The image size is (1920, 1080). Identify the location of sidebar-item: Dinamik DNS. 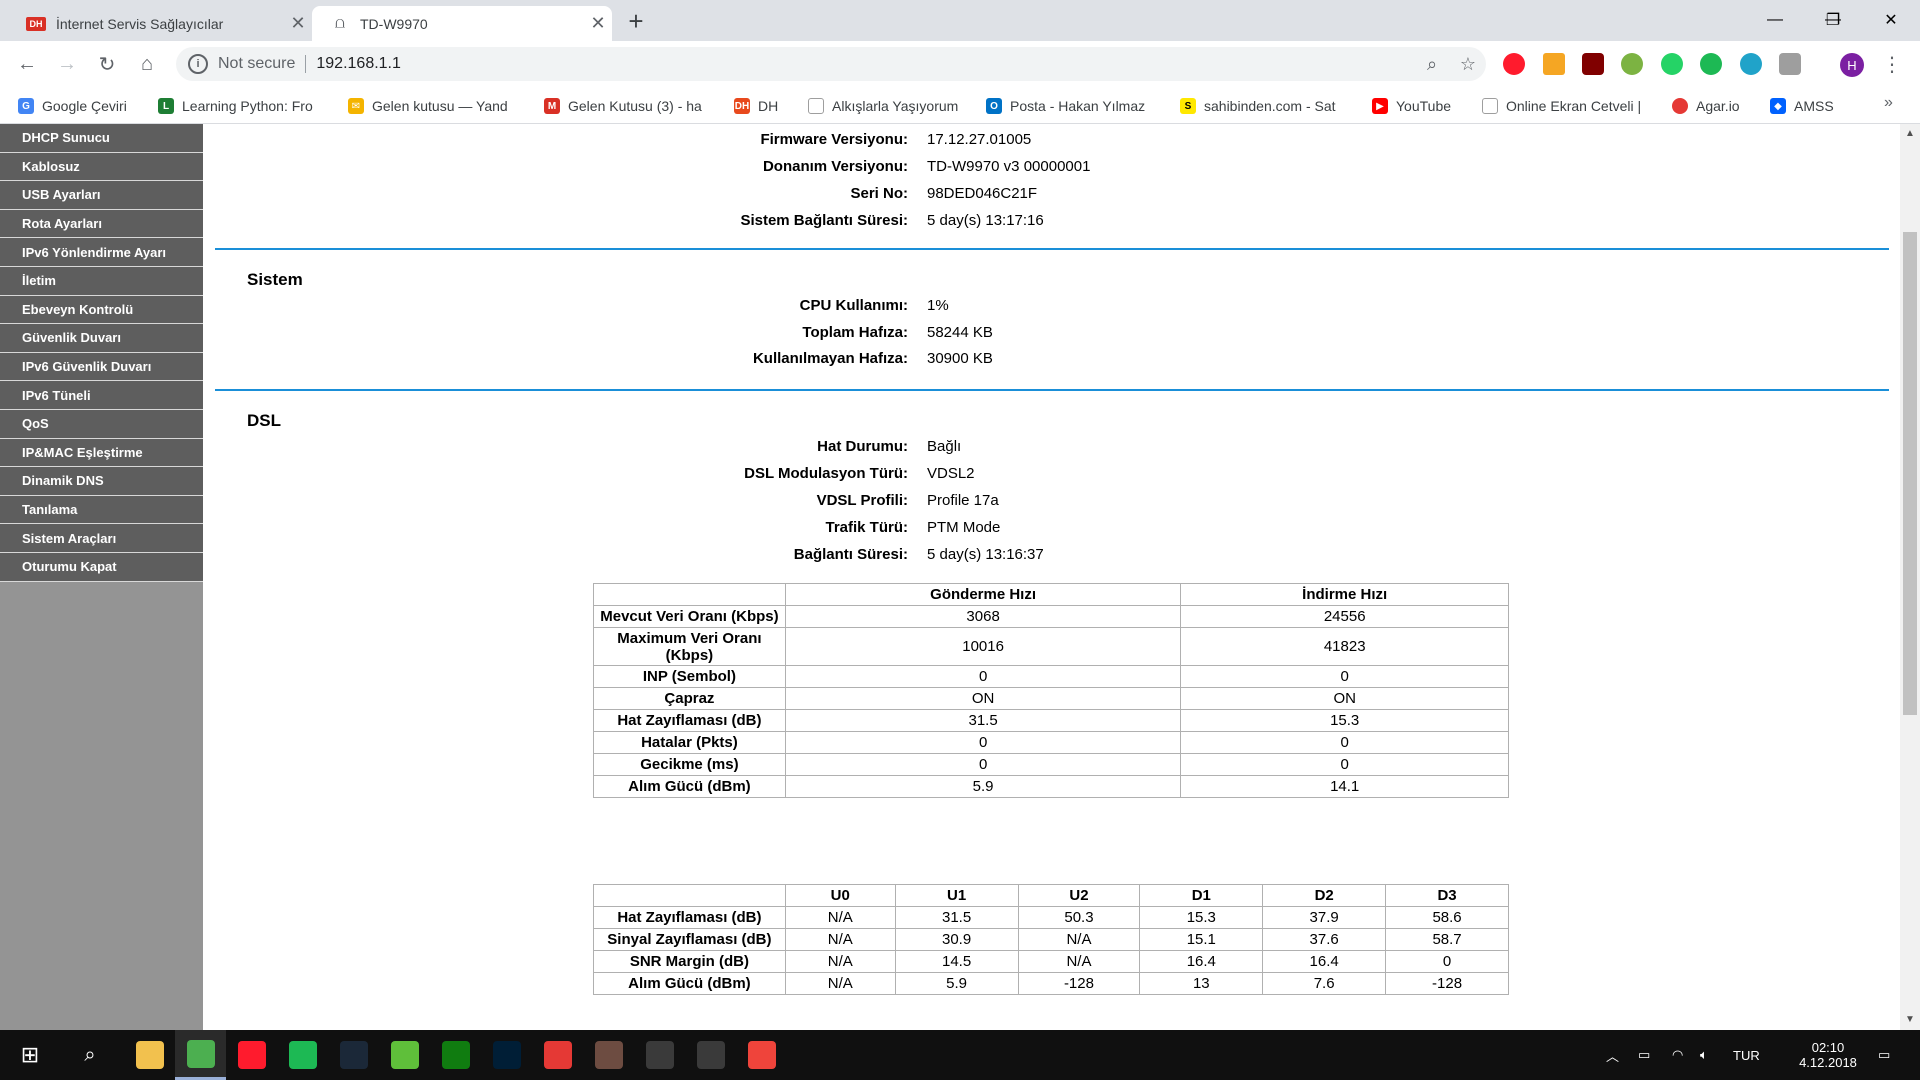
(101, 481).